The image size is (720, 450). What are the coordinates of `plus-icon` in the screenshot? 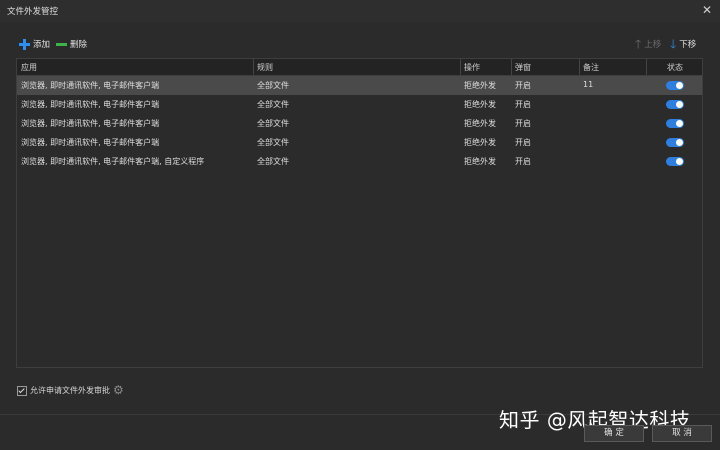 It's located at (24, 44).